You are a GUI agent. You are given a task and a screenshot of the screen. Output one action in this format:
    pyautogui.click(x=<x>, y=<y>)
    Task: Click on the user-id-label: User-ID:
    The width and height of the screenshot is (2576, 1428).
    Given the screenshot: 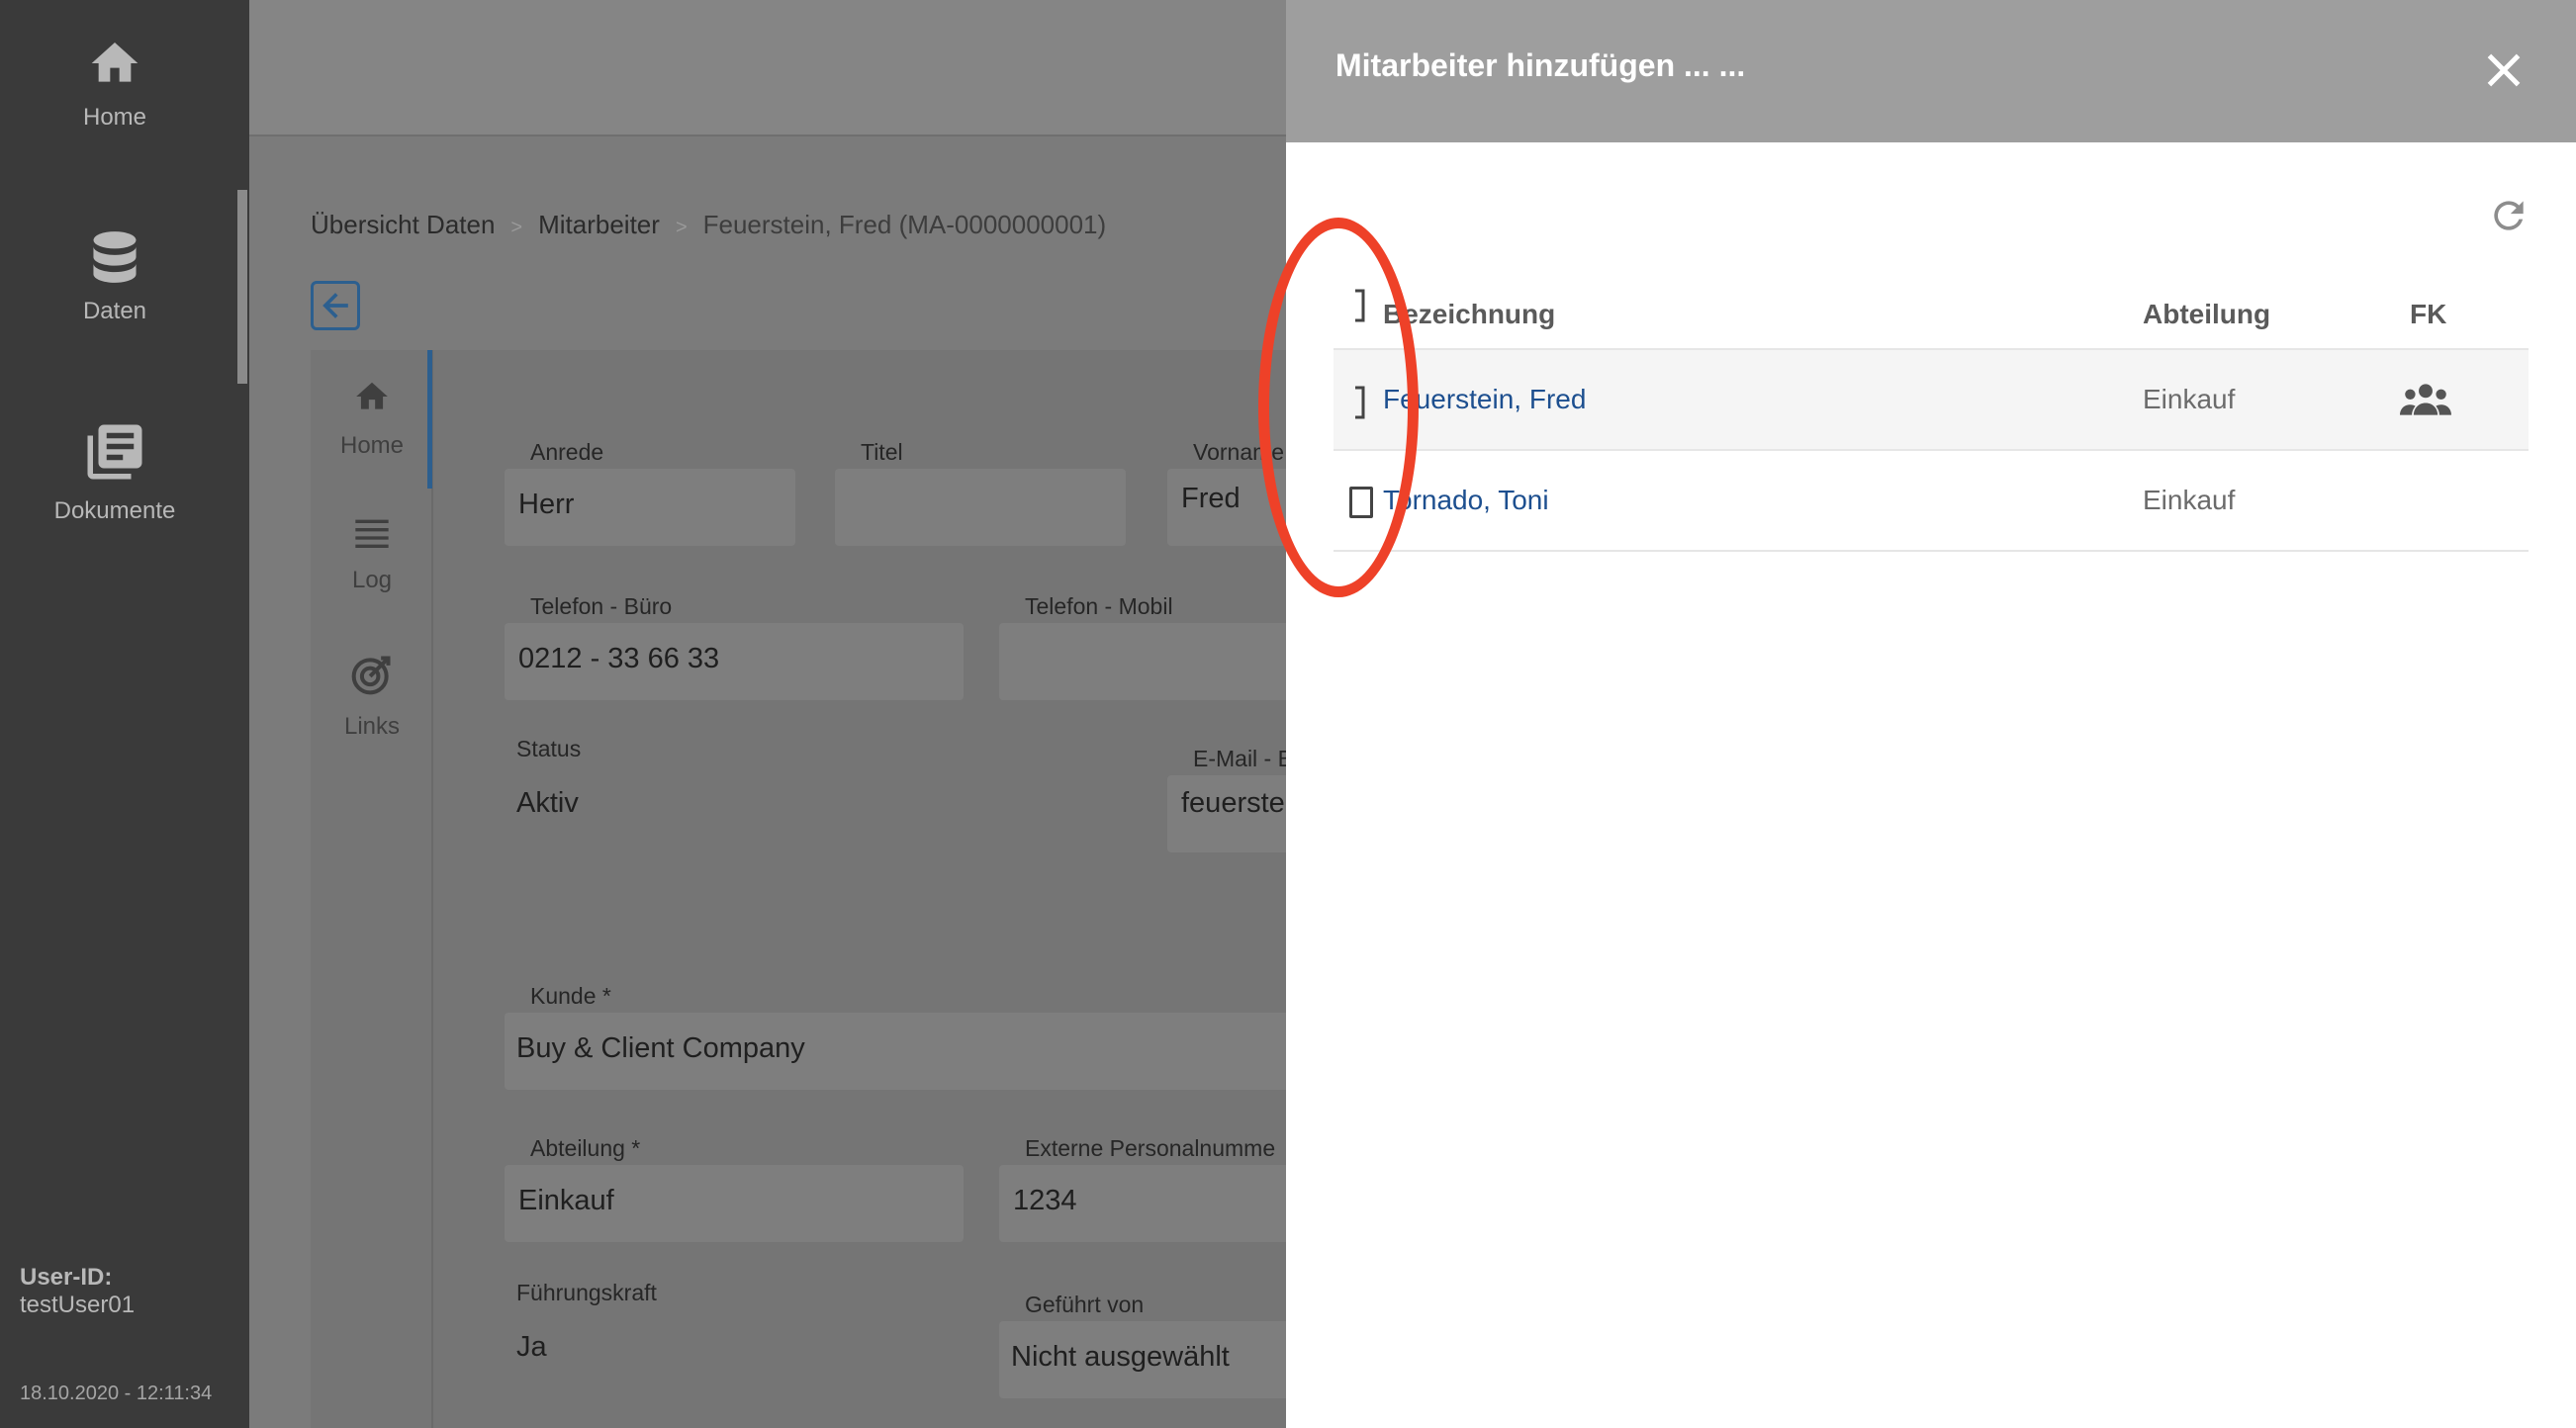 What is the action you would take?
    pyautogui.click(x=67, y=1277)
    